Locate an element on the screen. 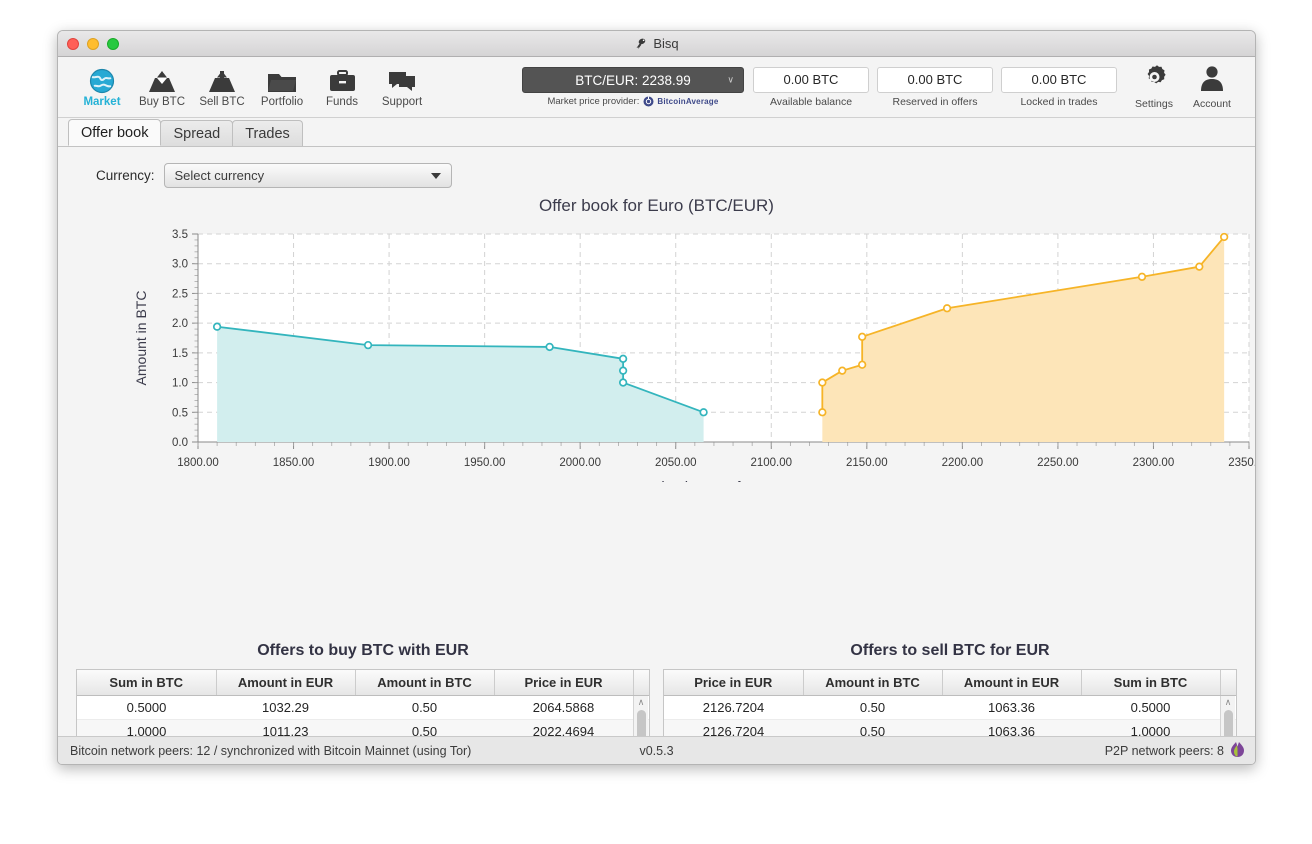  nav-item-market: Market is located at coordinates (102, 87).